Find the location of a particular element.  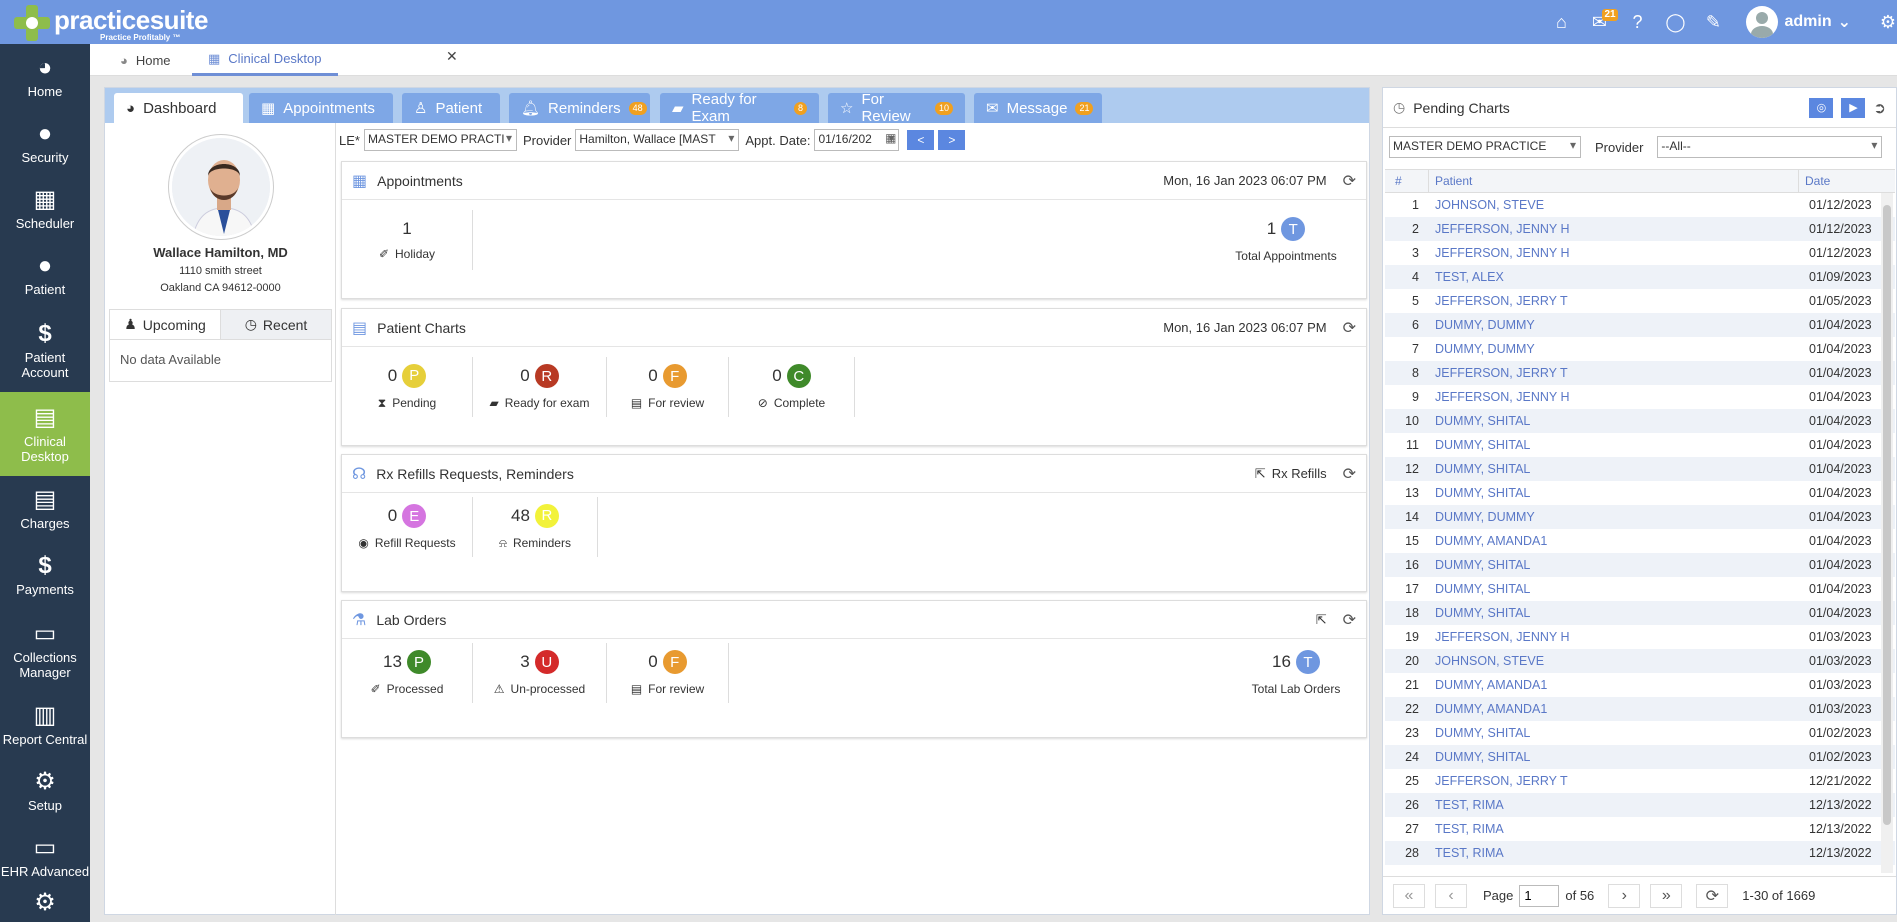

table-row: 26 TEST, RIMA 12/13/2022 is located at coordinates (1640, 805).